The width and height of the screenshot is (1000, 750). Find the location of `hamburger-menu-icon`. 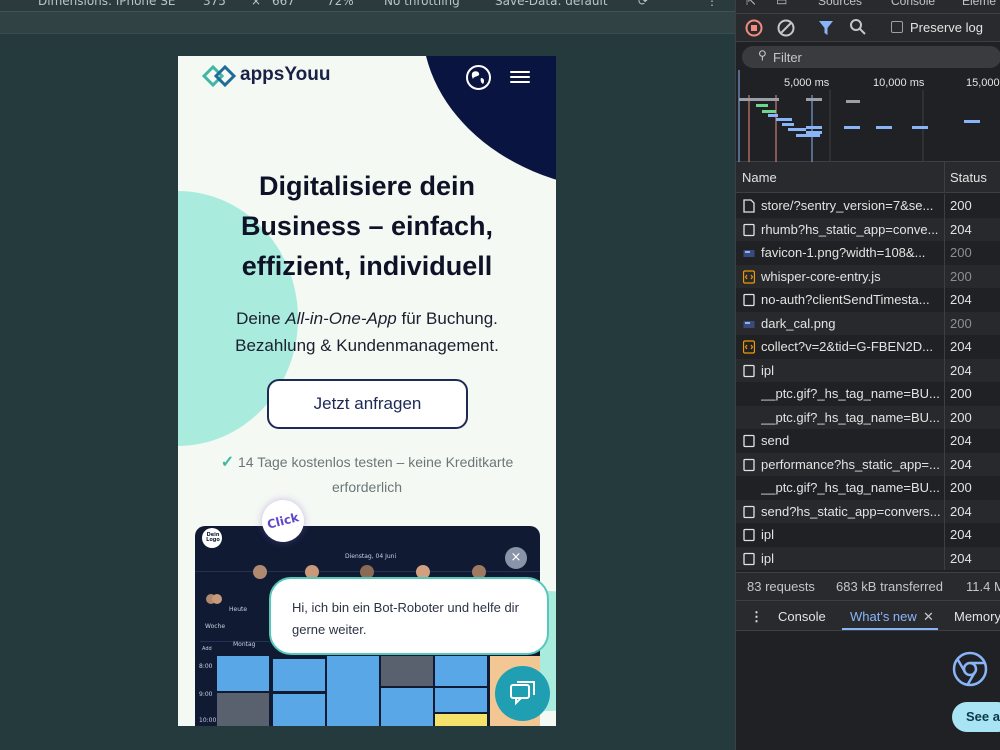

hamburger-menu-icon is located at coordinates (520, 77).